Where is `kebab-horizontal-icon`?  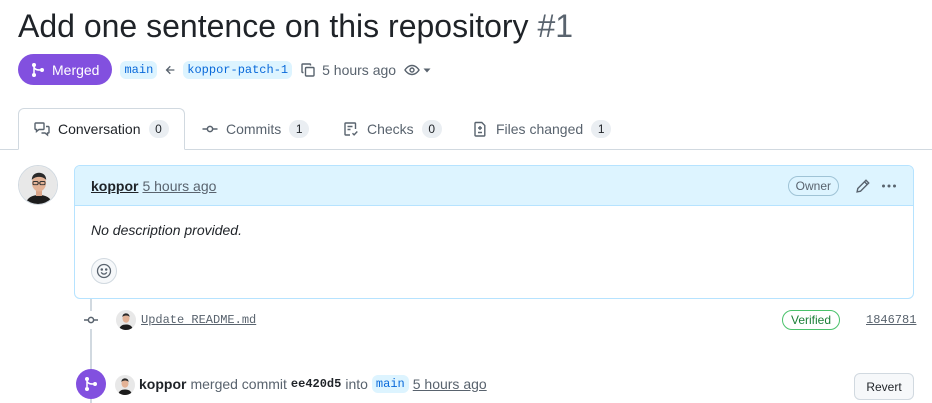
kebab-horizontal-icon is located at coordinates (889, 186).